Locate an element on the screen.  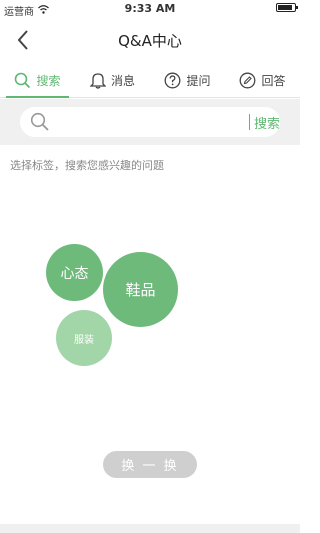
search-box: 搜索 is located at coordinates (150, 122).